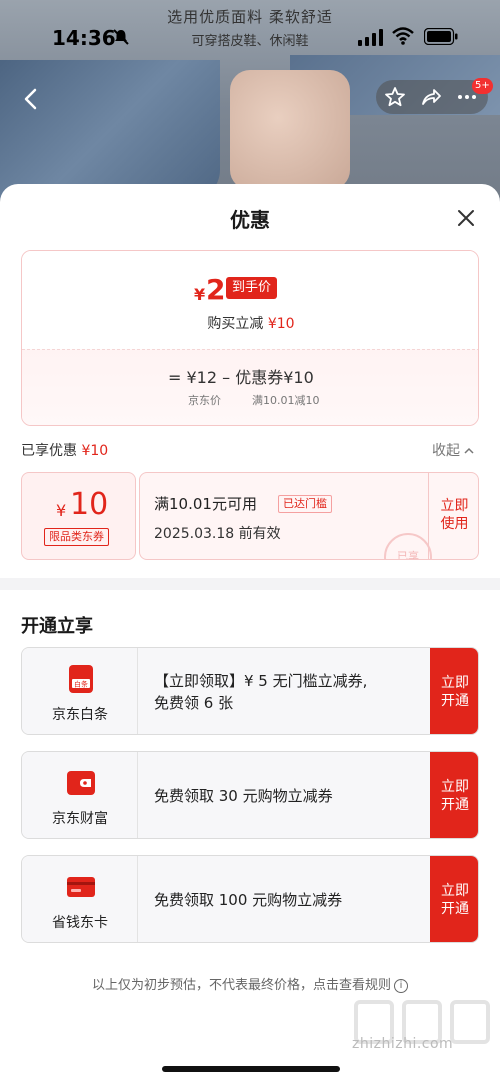 Image resolution: width=500 pixels, height=1083 pixels. I want to click on service-name: 省钱东卡, so click(80, 923).